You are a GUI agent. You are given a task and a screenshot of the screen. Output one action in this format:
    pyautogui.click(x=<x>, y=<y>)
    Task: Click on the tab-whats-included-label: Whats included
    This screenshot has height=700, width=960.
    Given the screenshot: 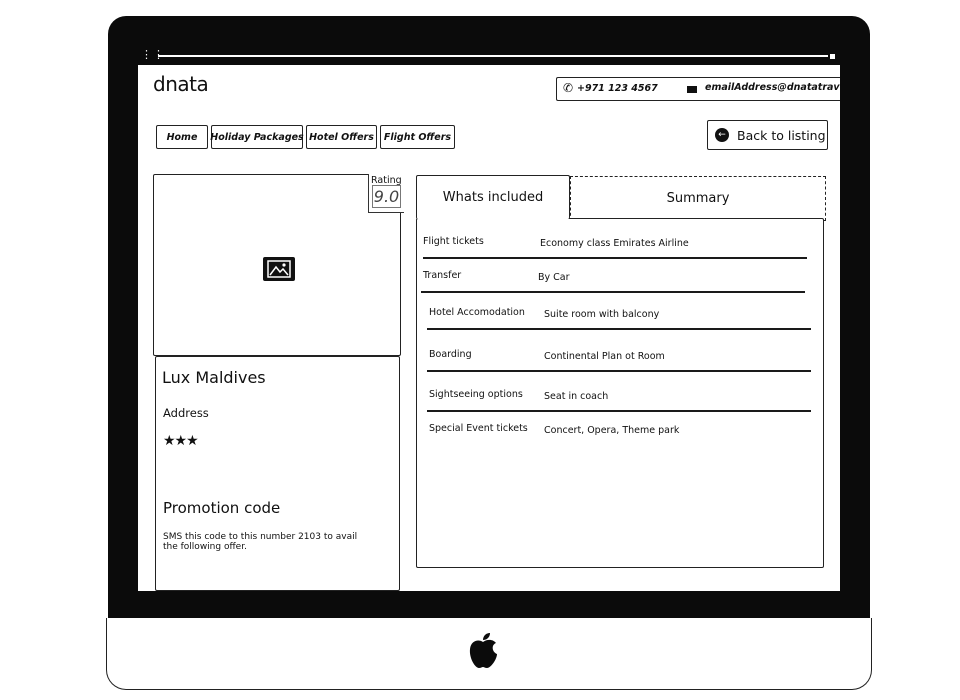 What is the action you would take?
    pyautogui.click(x=493, y=197)
    